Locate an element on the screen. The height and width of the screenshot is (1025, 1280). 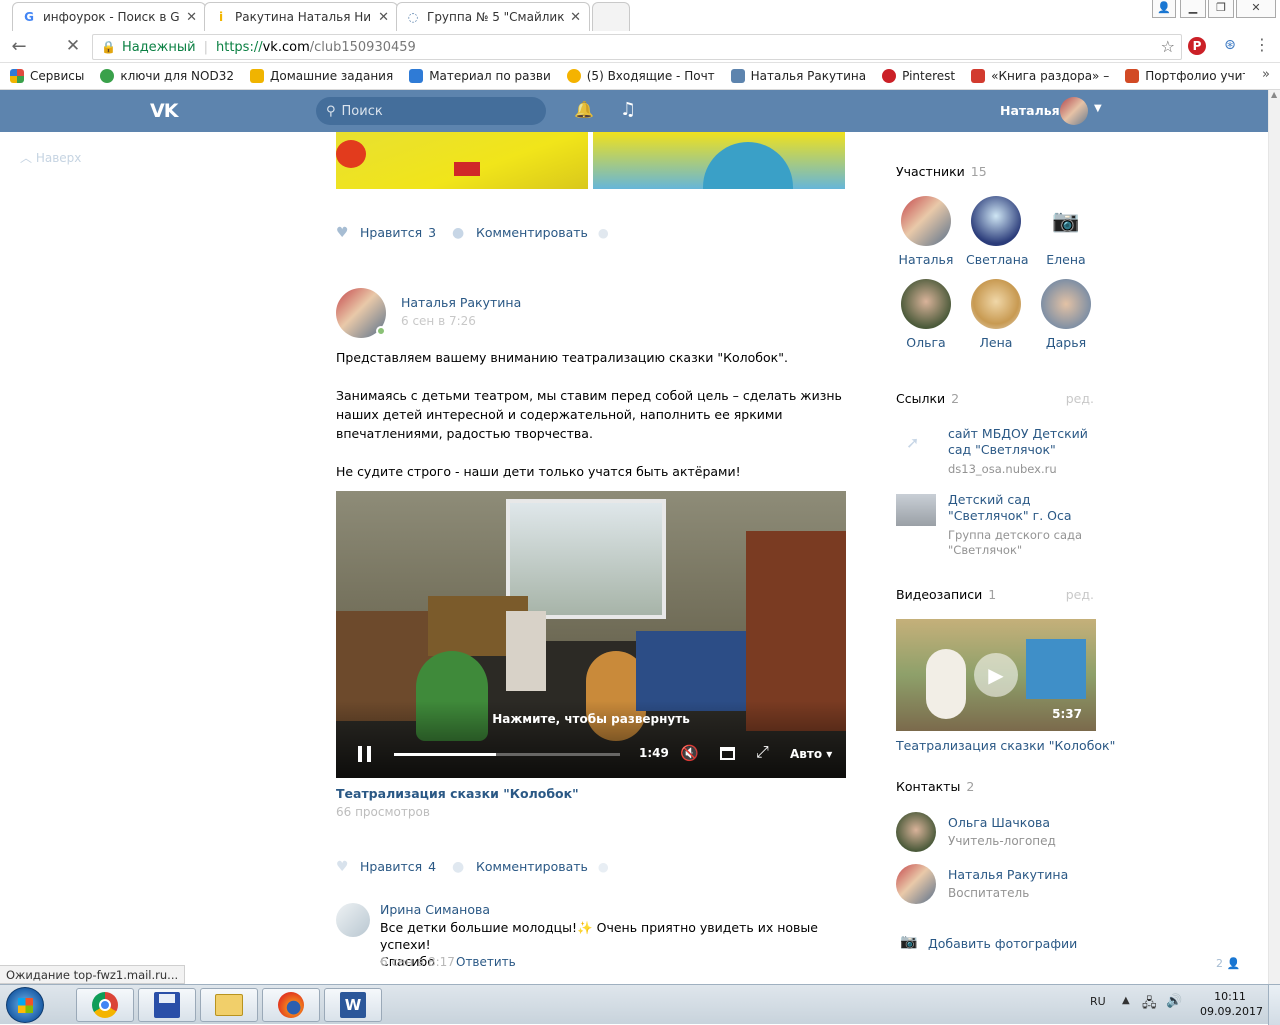
contact-name: Наталья Ракутина is located at coordinates (1008, 874).